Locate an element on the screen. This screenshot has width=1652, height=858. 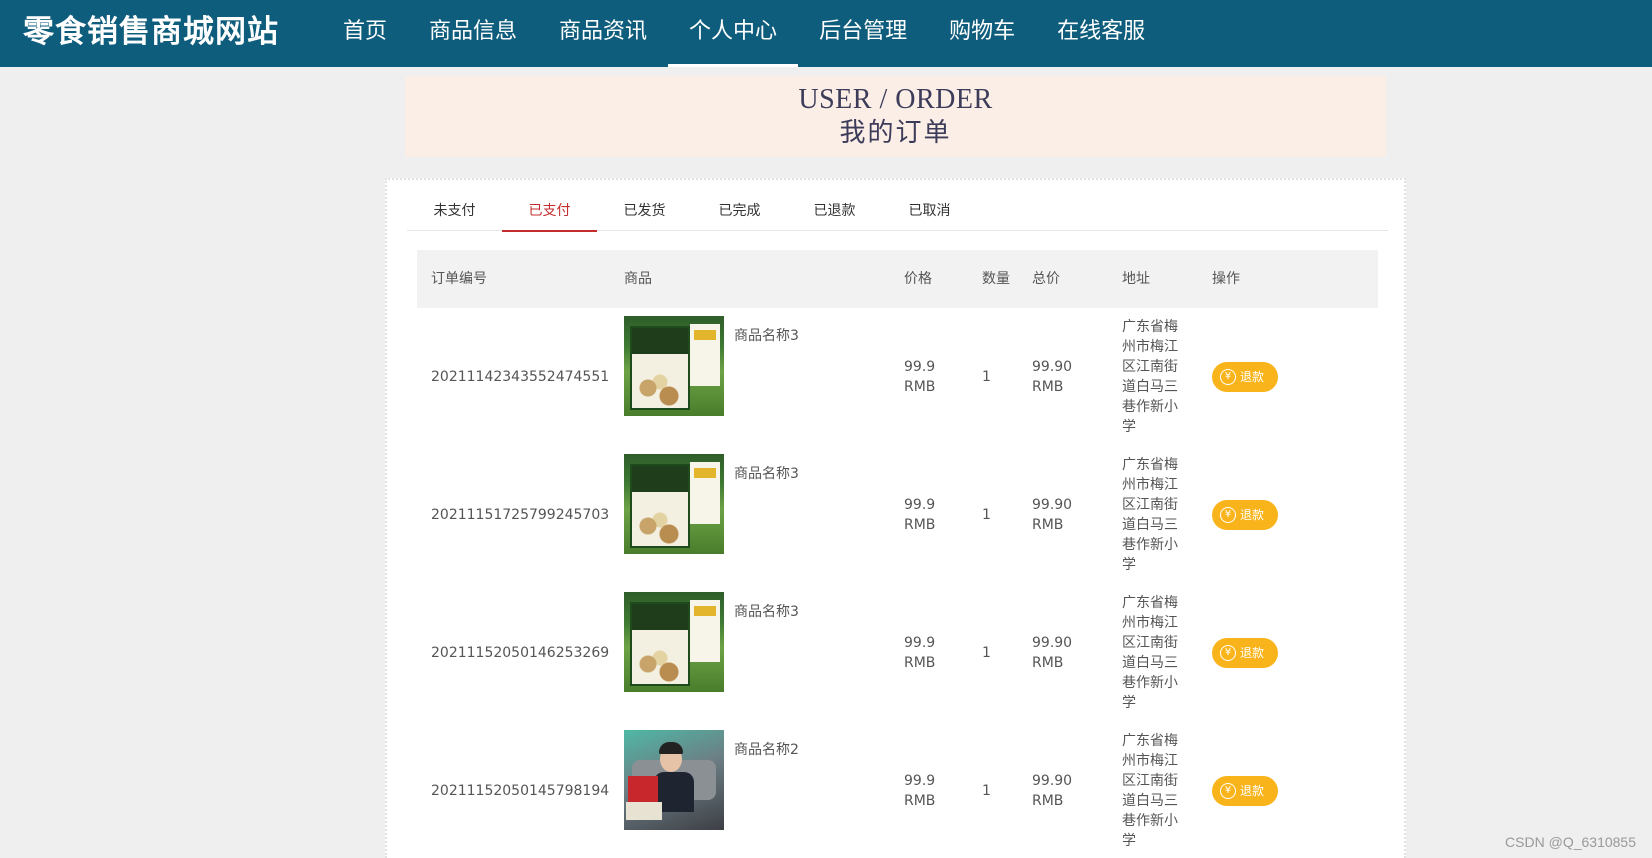
page-title-en: USER / ORDER is located at coordinates (895, 99).